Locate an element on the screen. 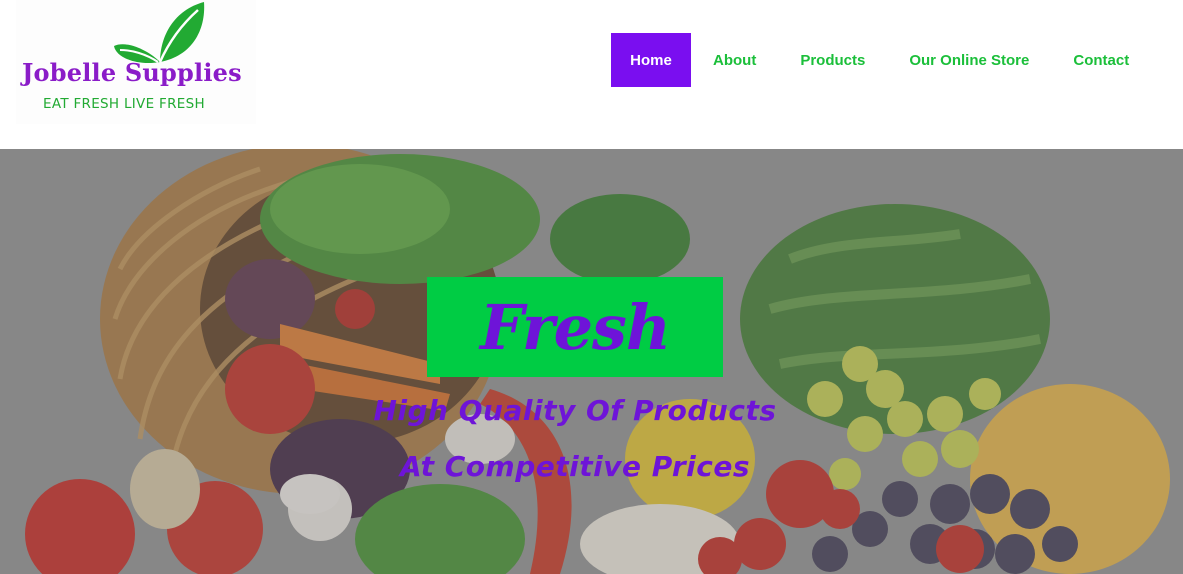 The image size is (1183, 574). hero-badge-text: Fresh is located at coordinates (575, 327).